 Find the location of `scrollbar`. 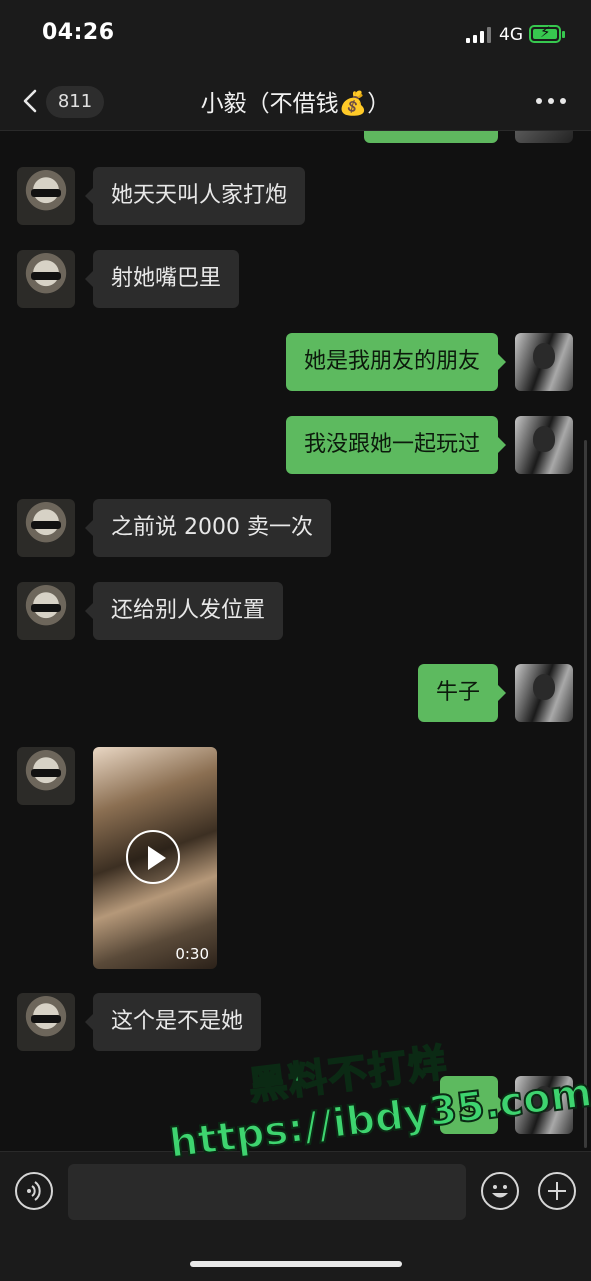

scrollbar is located at coordinates (585, 794).